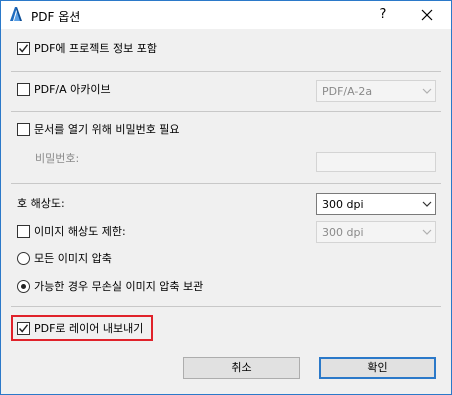 The width and height of the screenshot is (452, 395). What do you see at coordinates (119, 286) in the screenshot?
I see `lossless-label: 가능한 경우 무손실 이미지 압축 보관` at bounding box center [119, 286].